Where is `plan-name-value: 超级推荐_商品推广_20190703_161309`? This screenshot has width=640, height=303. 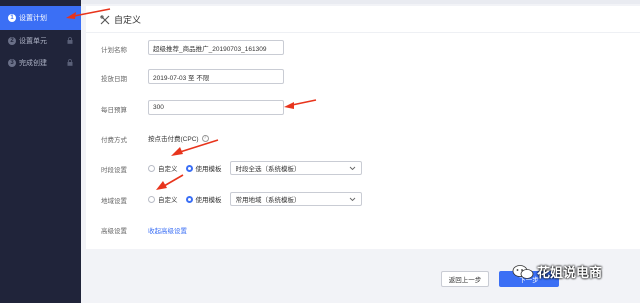 plan-name-value: 超级推荐_商品推广_20190703_161309 is located at coordinates (210, 49).